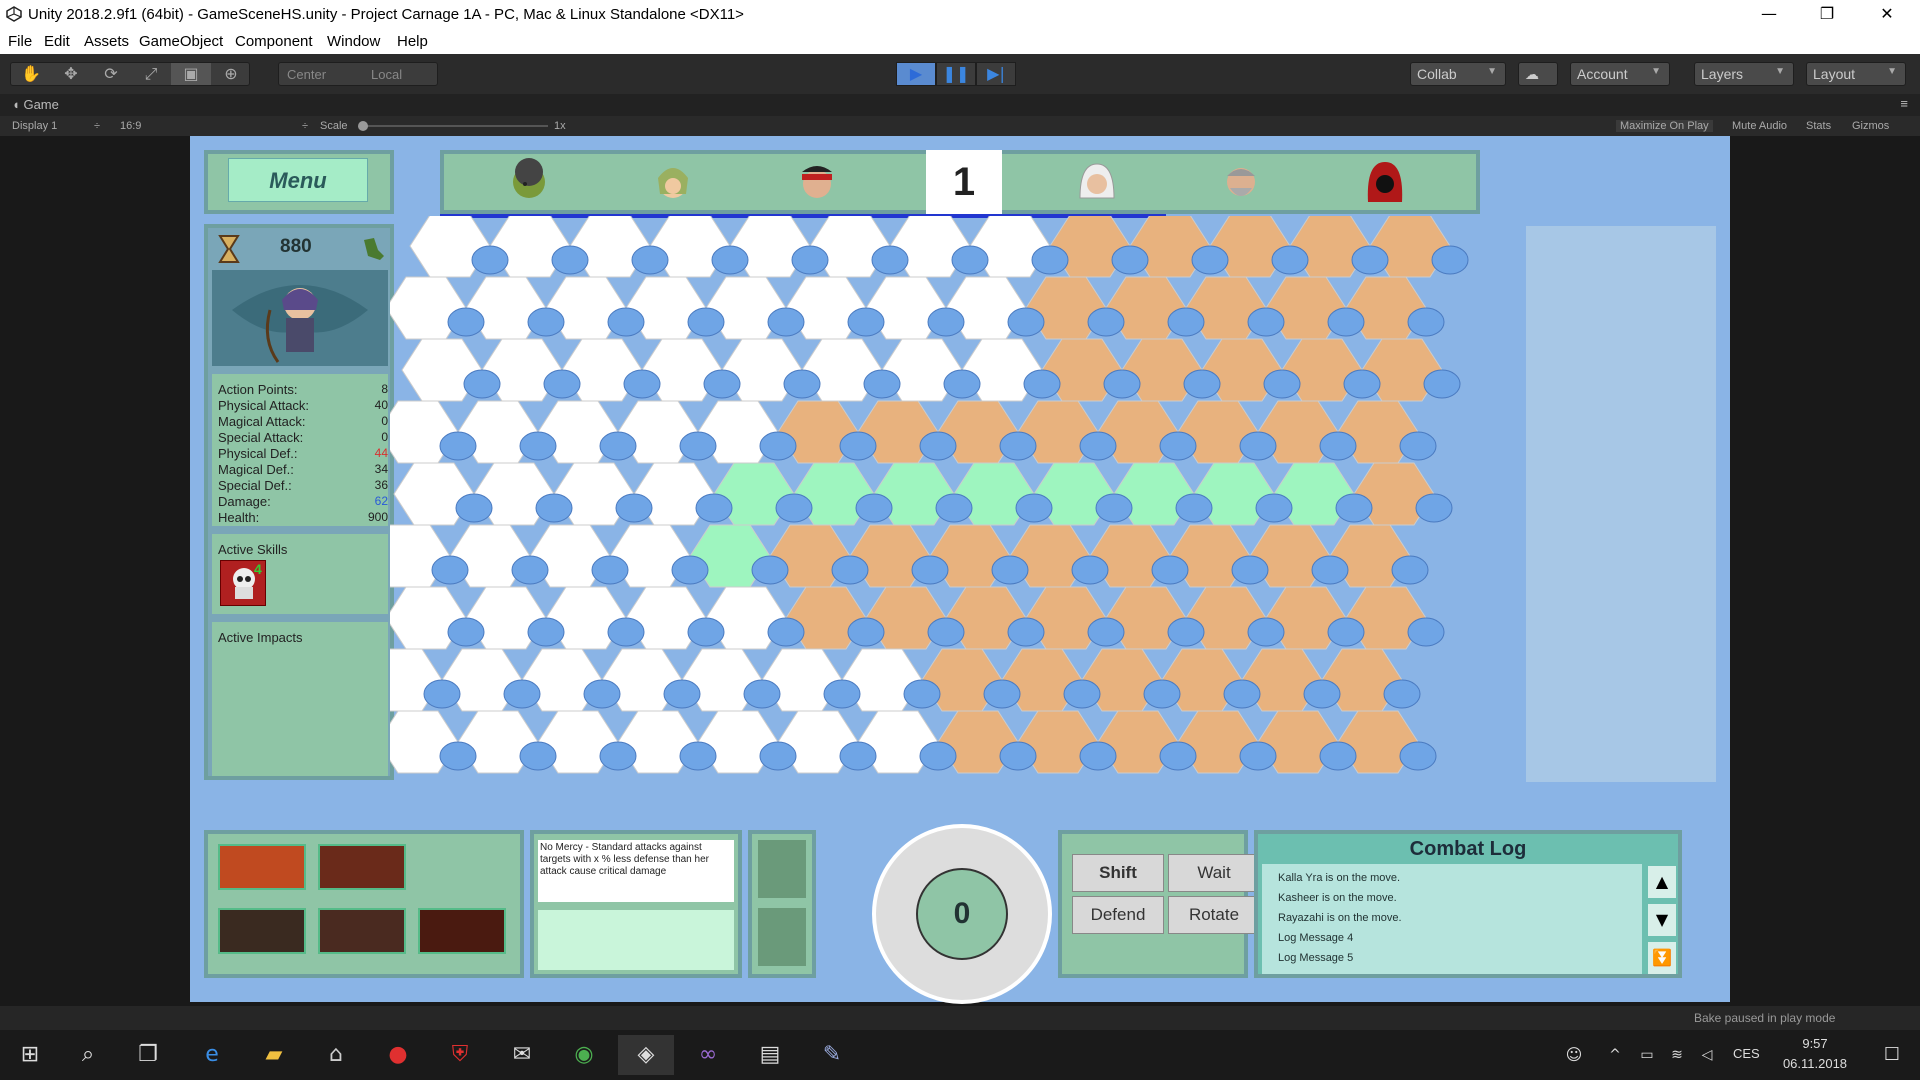  What do you see at coordinates (522, 1055) in the screenshot?
I see `mail-icon: ✉` at bounding box center [522, 1055].